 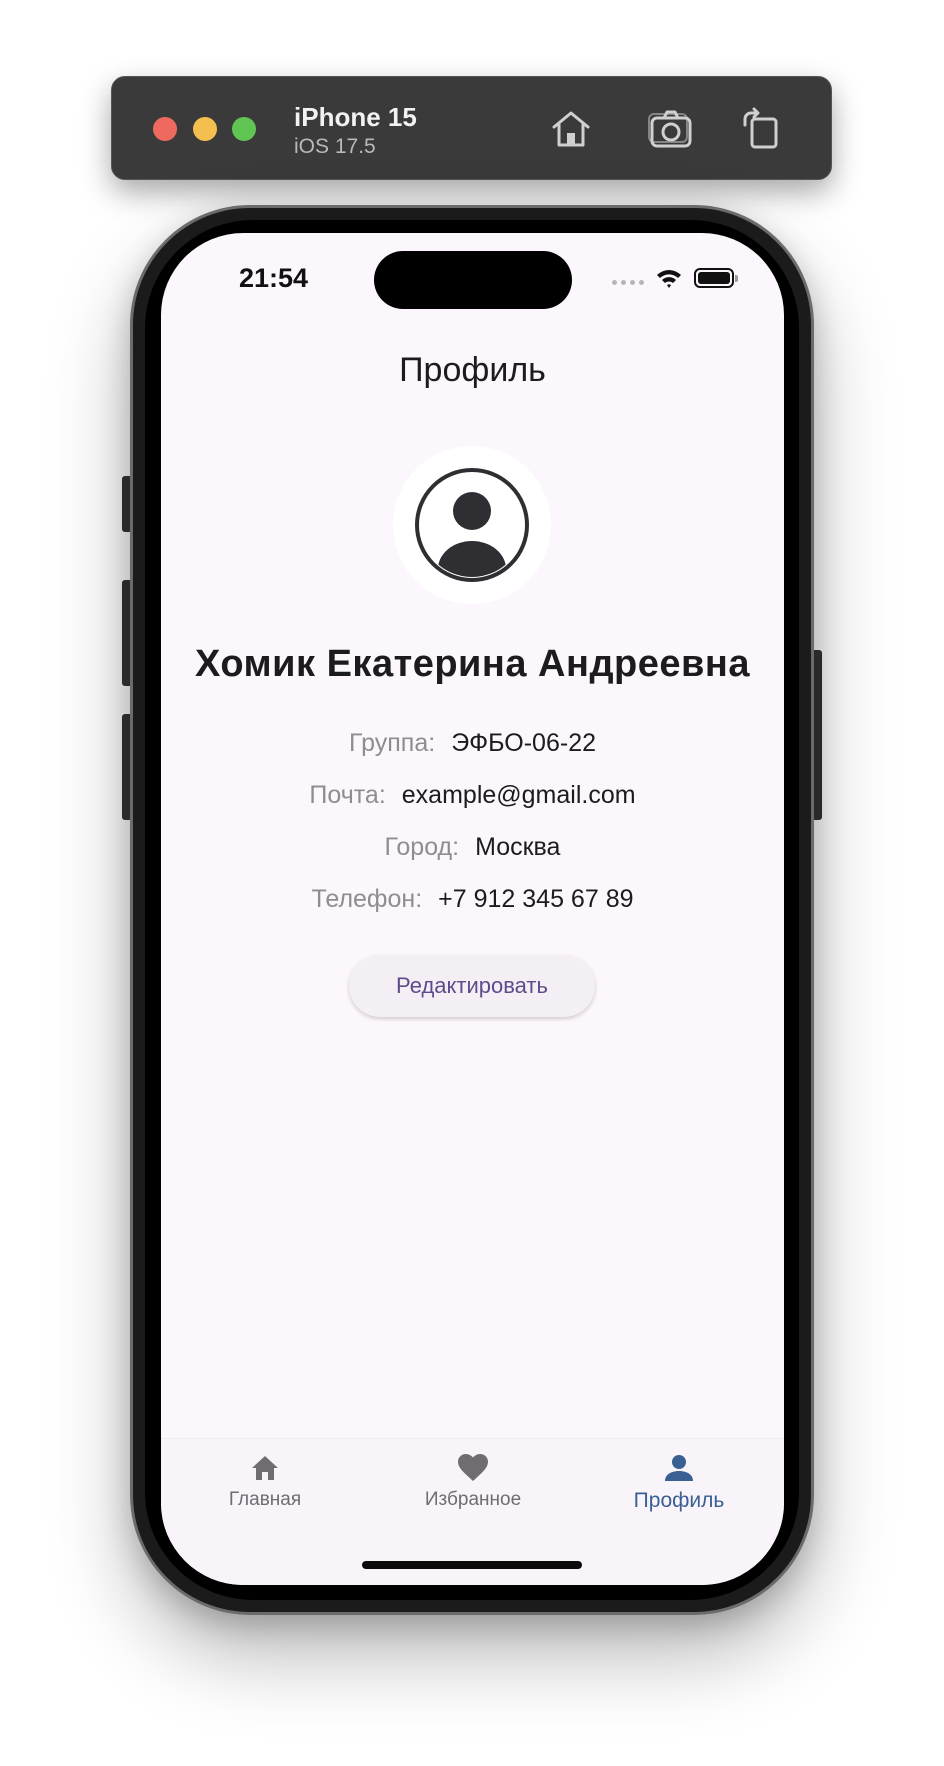 What do you see at coordinates (472, 370) in the screenshot?
I see `page-title: Профиль` at bounding box center [472, 370].